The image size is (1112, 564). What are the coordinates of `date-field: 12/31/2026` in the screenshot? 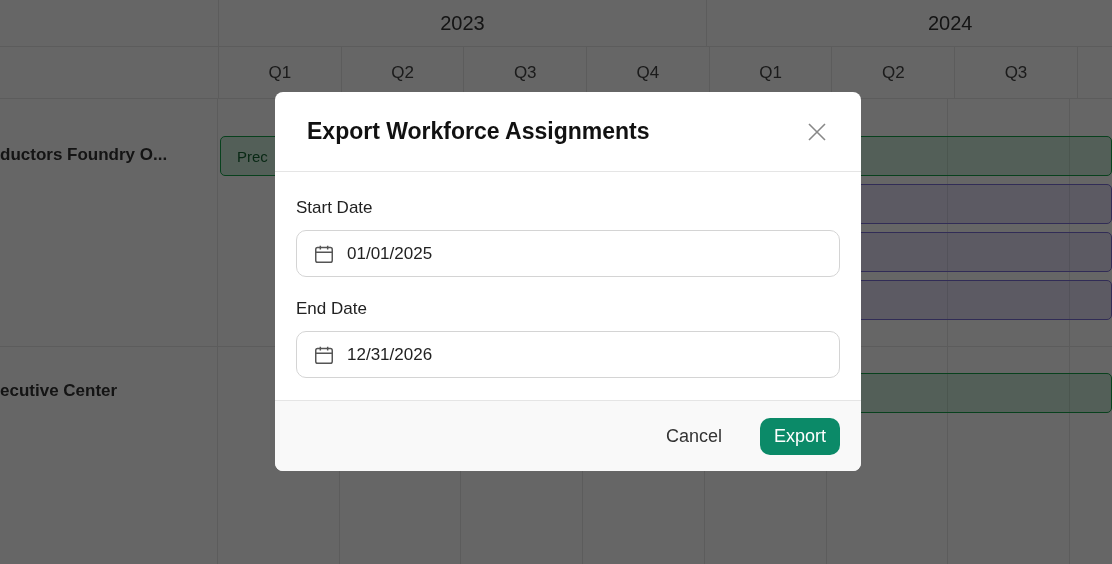 It's located at (568, 354).